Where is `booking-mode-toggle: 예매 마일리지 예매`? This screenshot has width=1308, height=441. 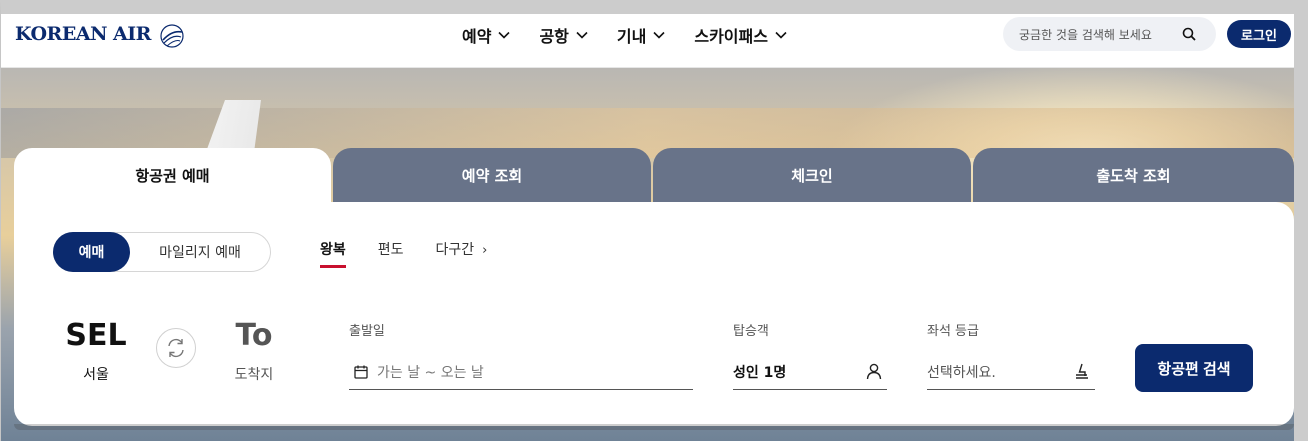 booking-mode-toggle: 예매 마일리지 예매 is located at coordinates (162, 252).